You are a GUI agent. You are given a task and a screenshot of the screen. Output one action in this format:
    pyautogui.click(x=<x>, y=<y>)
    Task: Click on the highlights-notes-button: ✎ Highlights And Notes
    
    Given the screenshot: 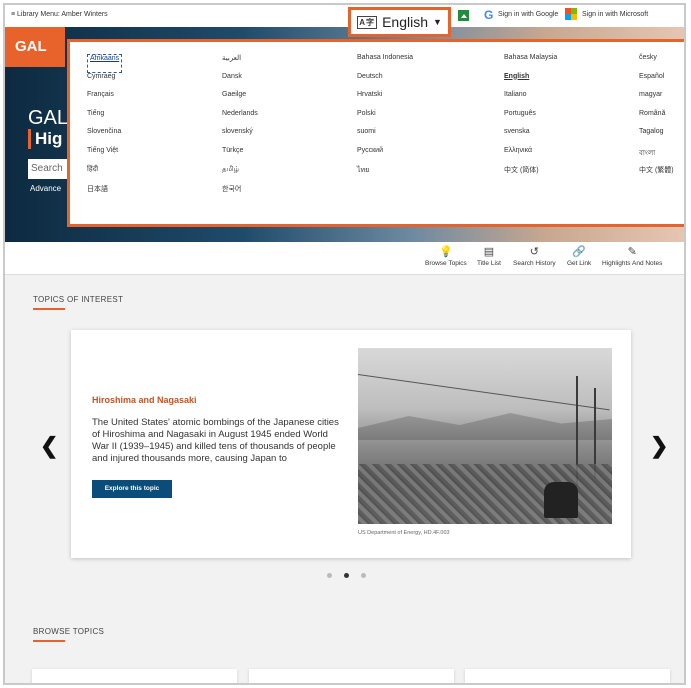 What is the action you would take?
    pyautogui.click(x=632, y=255)
    